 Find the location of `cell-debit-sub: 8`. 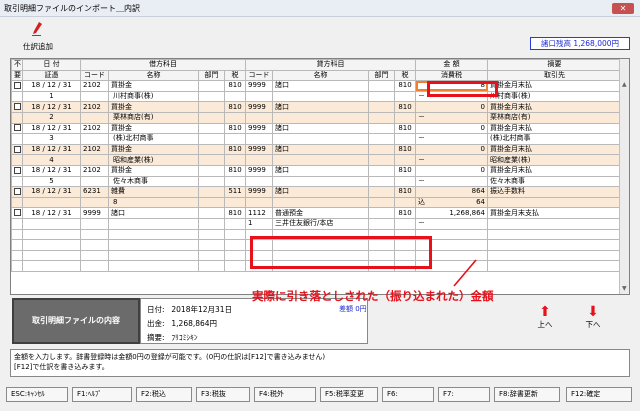

cell-debit-sub: 8 is located at coordinates (153, 202).